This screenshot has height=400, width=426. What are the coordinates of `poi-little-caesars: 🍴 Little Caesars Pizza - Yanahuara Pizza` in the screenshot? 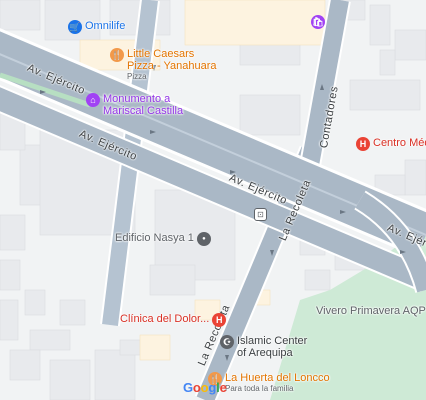 It's located at (163, 64).